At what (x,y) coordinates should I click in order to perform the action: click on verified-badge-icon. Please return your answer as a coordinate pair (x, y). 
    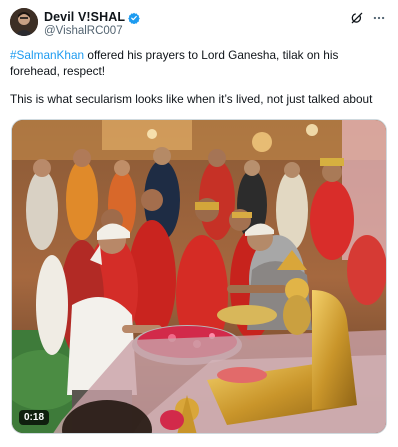
    Looking at the image, I should click on (134, 18).